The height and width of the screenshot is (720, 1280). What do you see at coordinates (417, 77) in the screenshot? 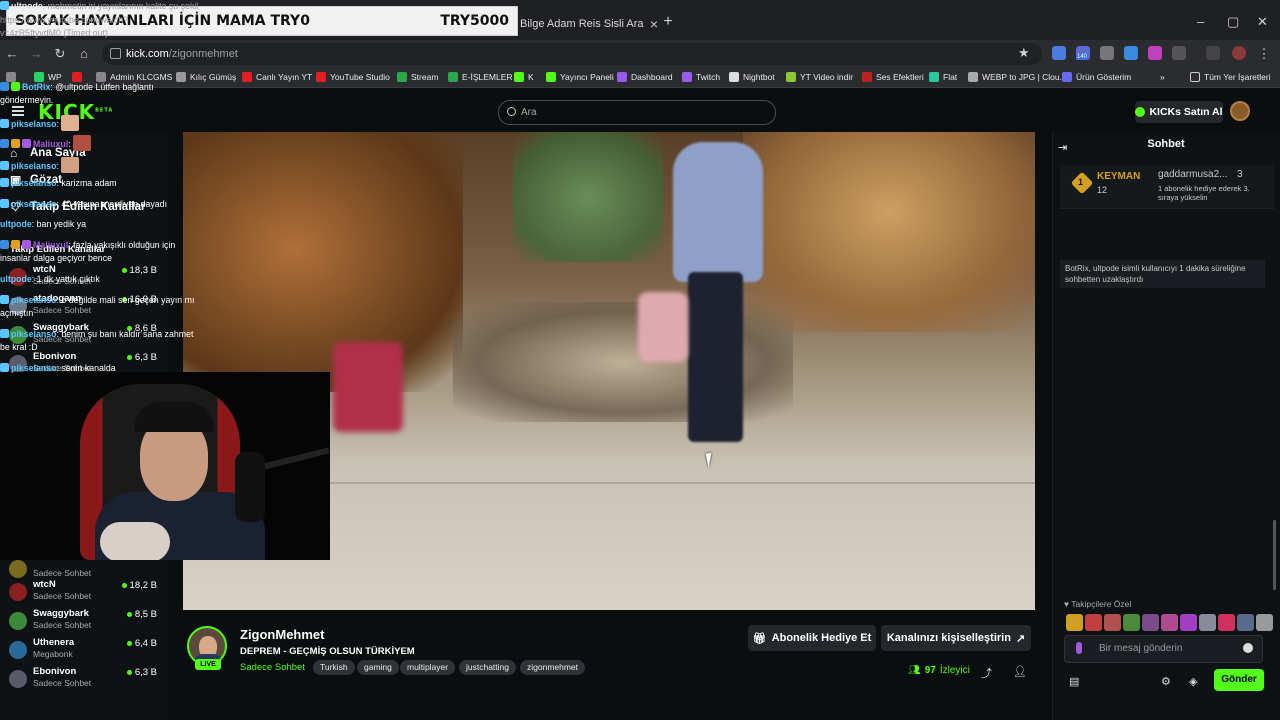
I see `bookmark-item: Stream` at bounding box center [417, 77].